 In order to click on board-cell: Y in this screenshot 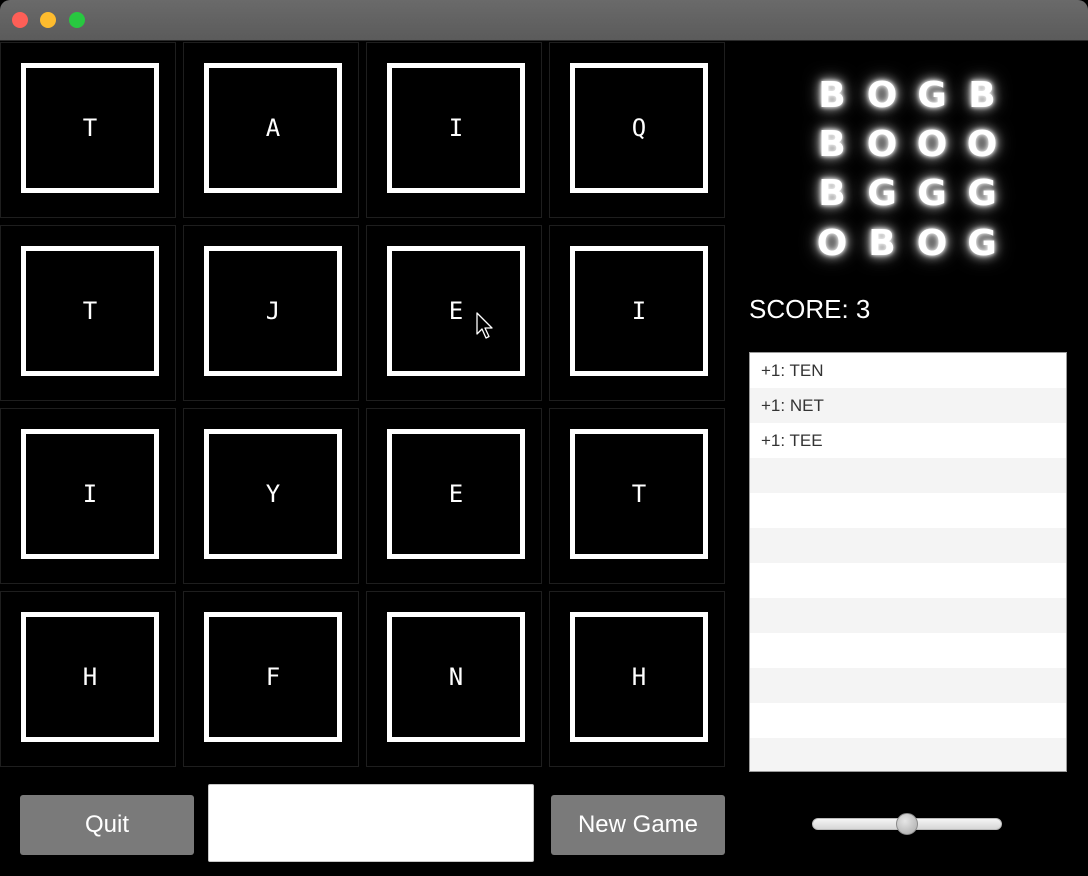, I will do `click(271, 496)`.